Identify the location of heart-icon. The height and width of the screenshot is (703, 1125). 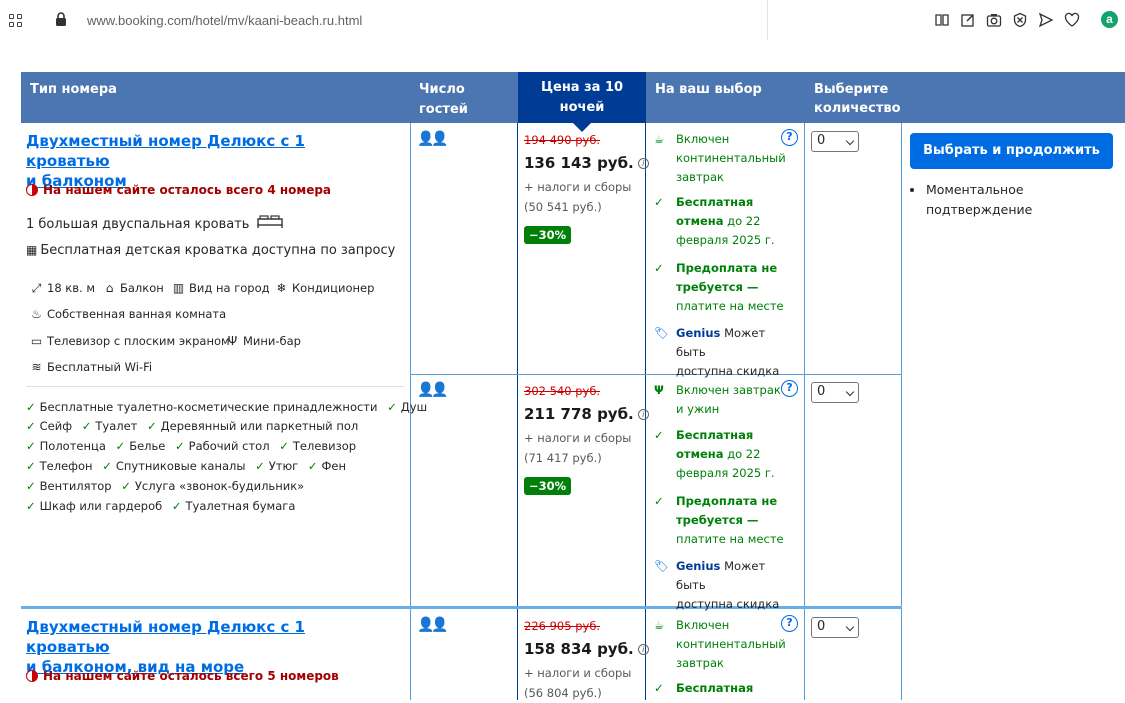
(1072, 20).